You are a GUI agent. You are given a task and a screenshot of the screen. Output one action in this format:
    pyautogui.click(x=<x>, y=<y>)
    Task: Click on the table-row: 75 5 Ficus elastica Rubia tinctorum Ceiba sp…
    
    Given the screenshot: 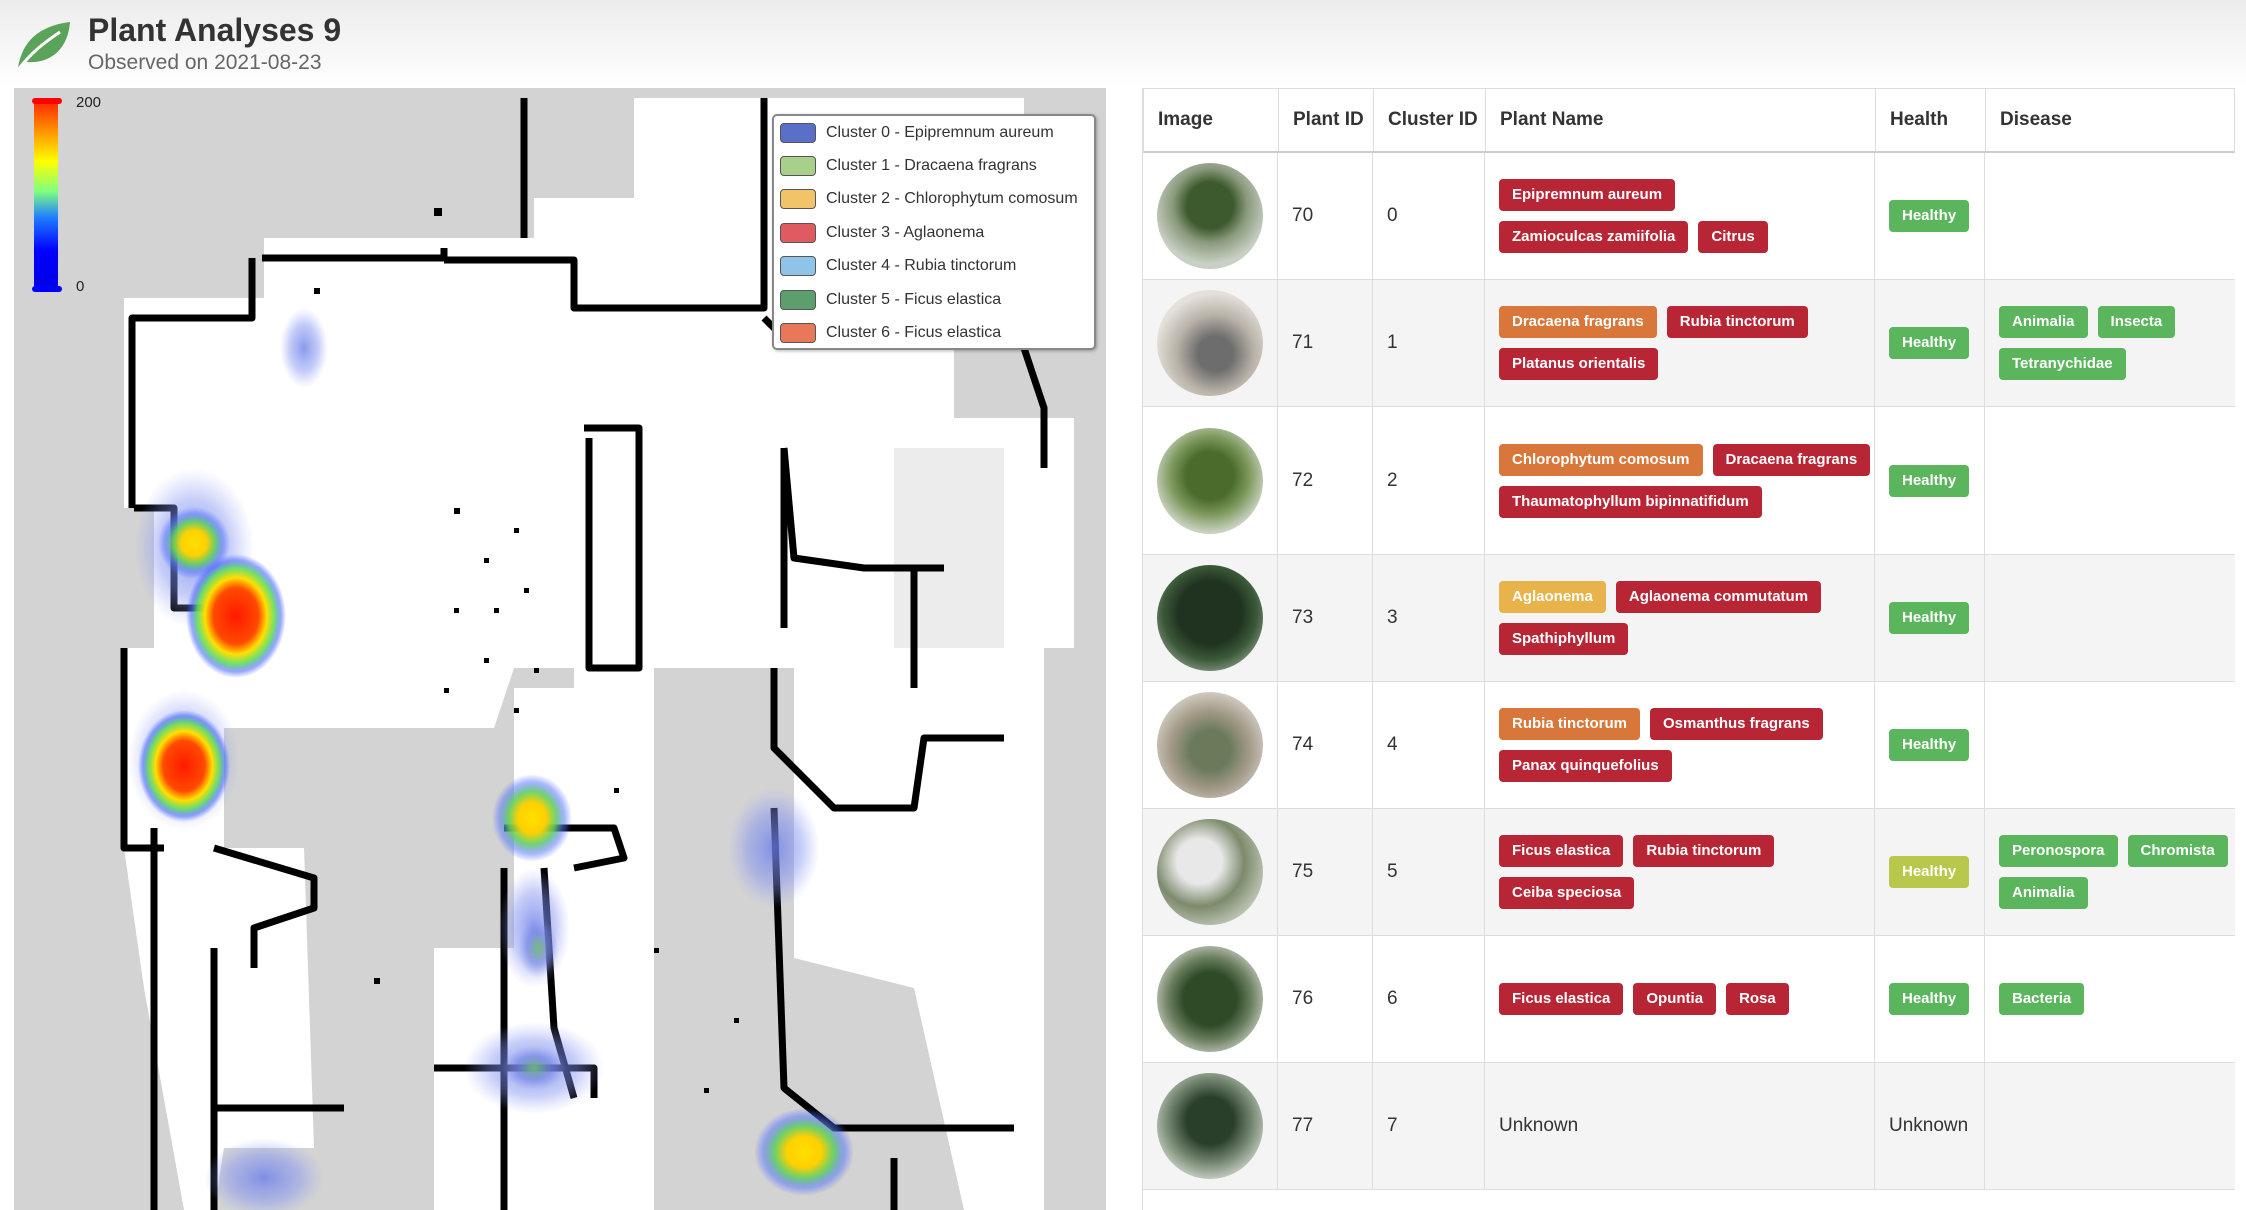 What is the action you would take?
    pyautogui.click(x=1689, y=872)
    